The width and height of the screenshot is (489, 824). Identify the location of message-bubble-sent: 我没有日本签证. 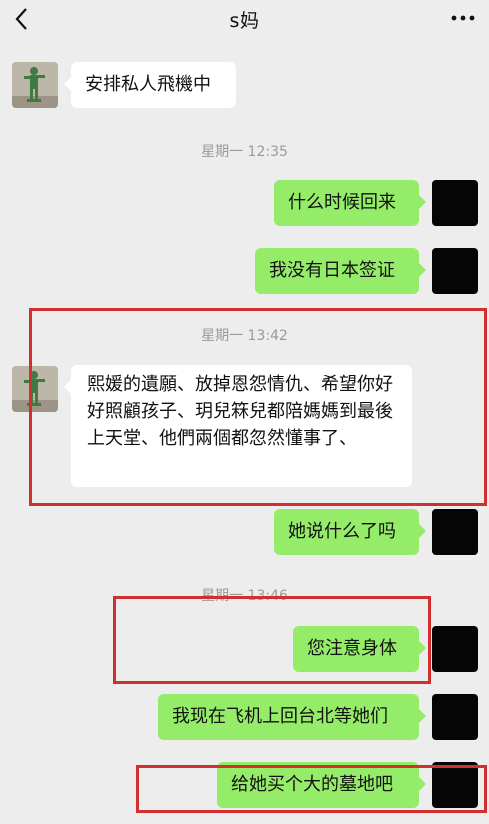
(340, 271).